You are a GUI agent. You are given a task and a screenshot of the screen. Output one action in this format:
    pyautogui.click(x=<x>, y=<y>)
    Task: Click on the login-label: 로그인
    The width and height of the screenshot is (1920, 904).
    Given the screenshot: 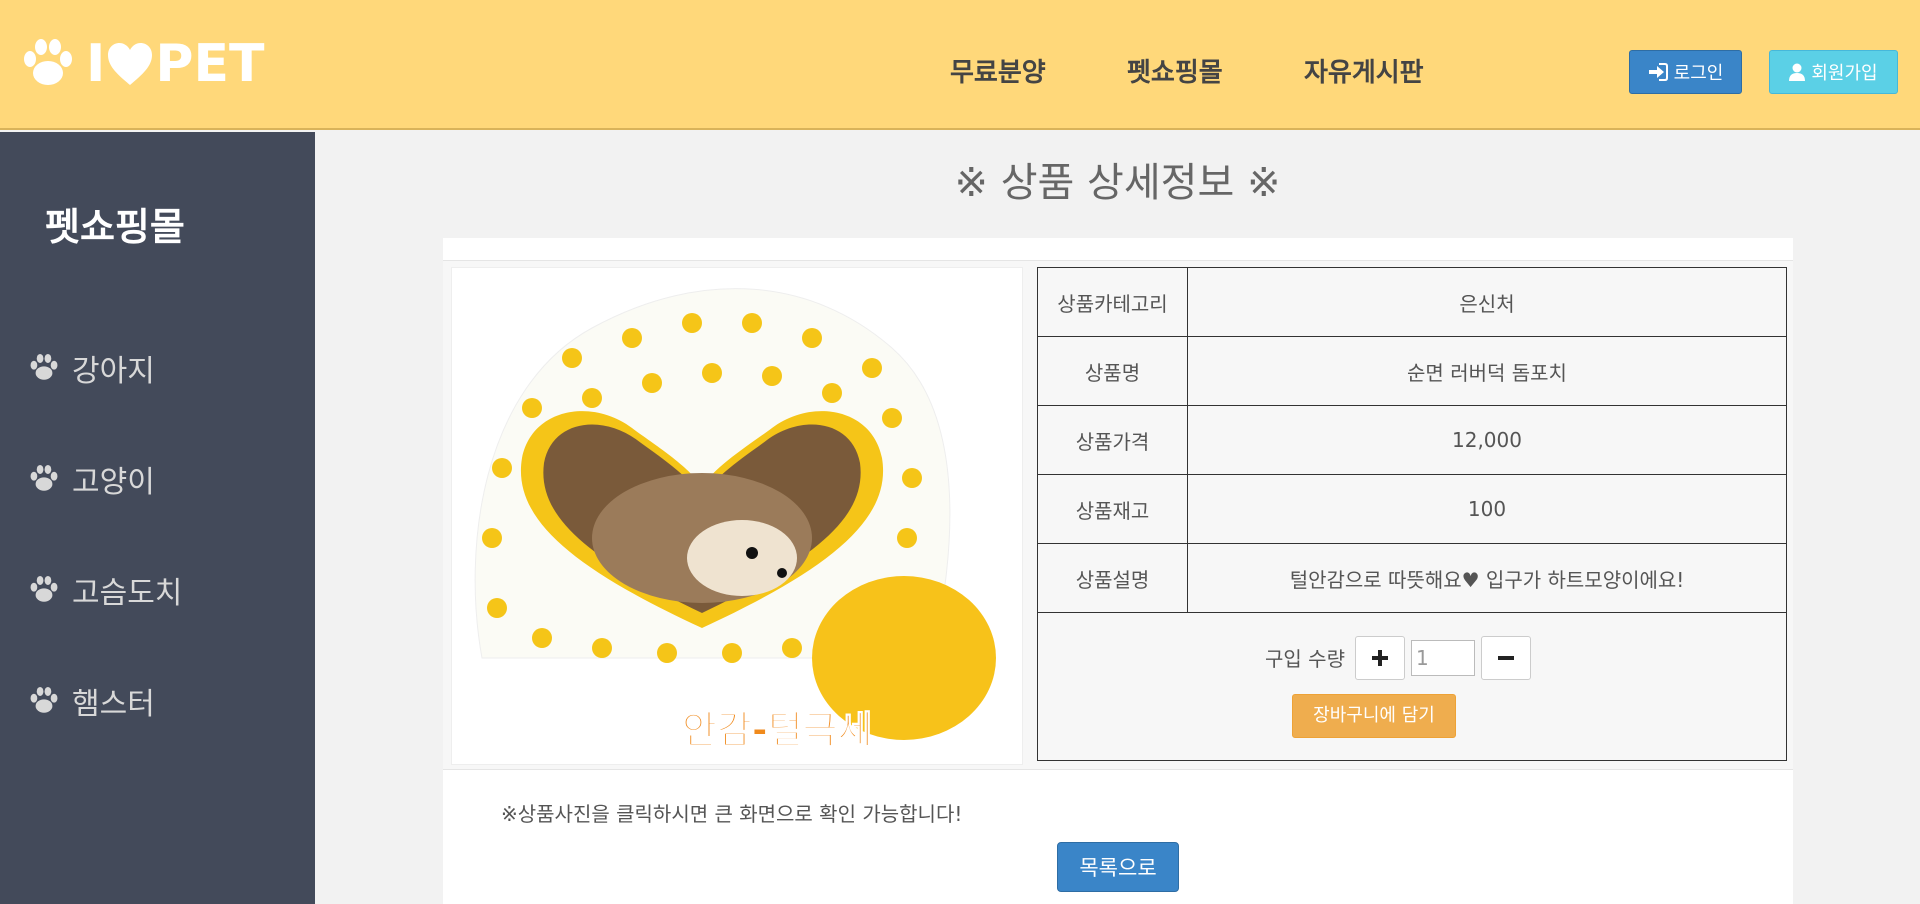 What is the action you would take?
    pyautogui.click(x=1698, y=73)
    